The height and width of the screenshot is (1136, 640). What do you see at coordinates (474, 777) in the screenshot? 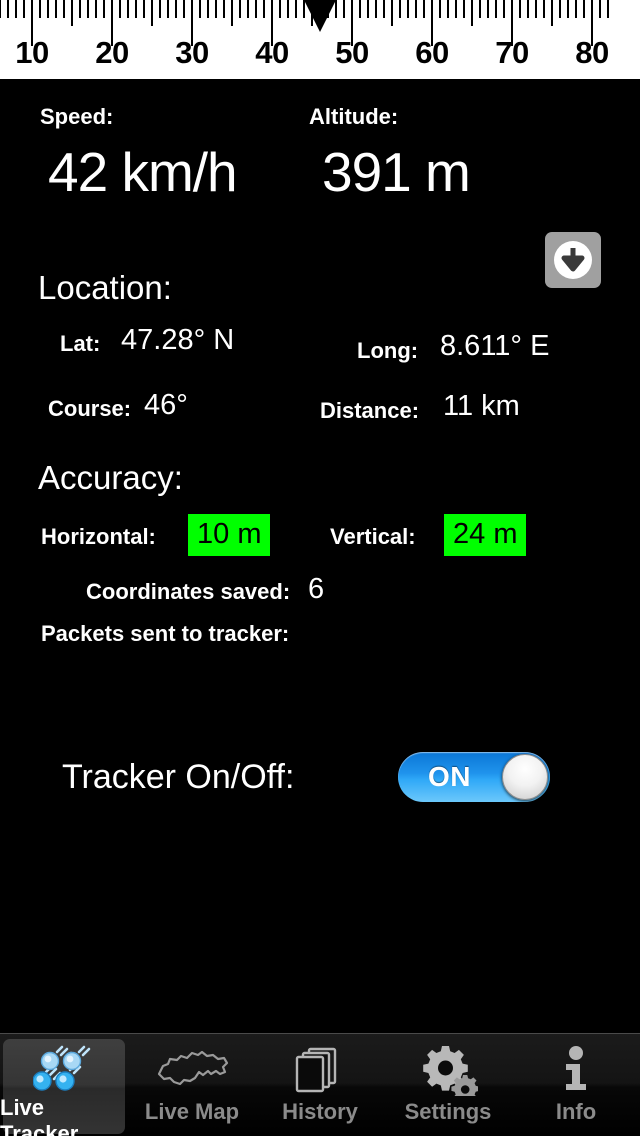
I see `tracker-toggle: ON` at bounding box center [474, 777].